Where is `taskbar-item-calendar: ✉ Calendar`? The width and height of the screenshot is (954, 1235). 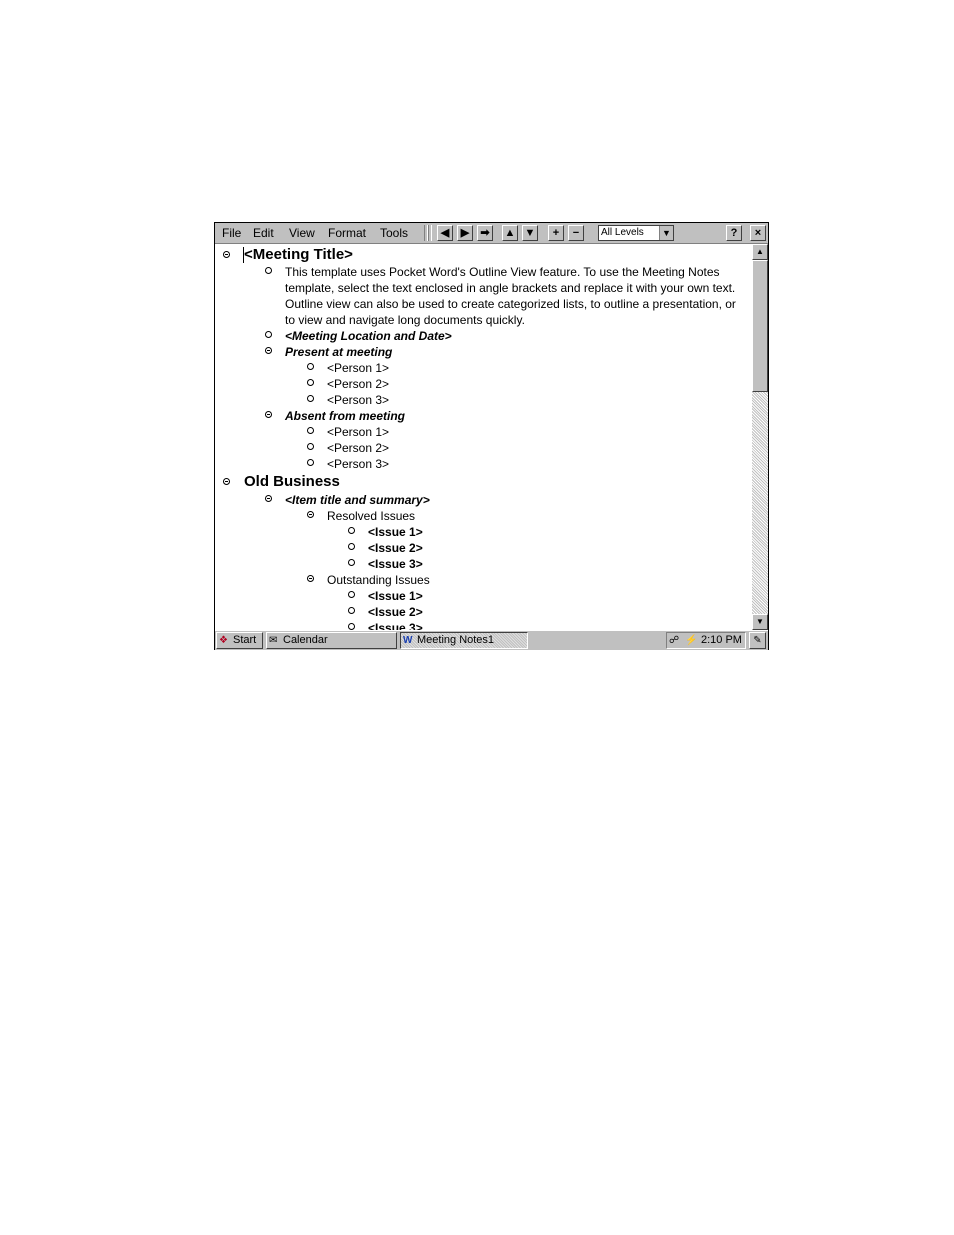 taskbar-item-calendar: ✉ Calendar is located at coordinates (331, 640).